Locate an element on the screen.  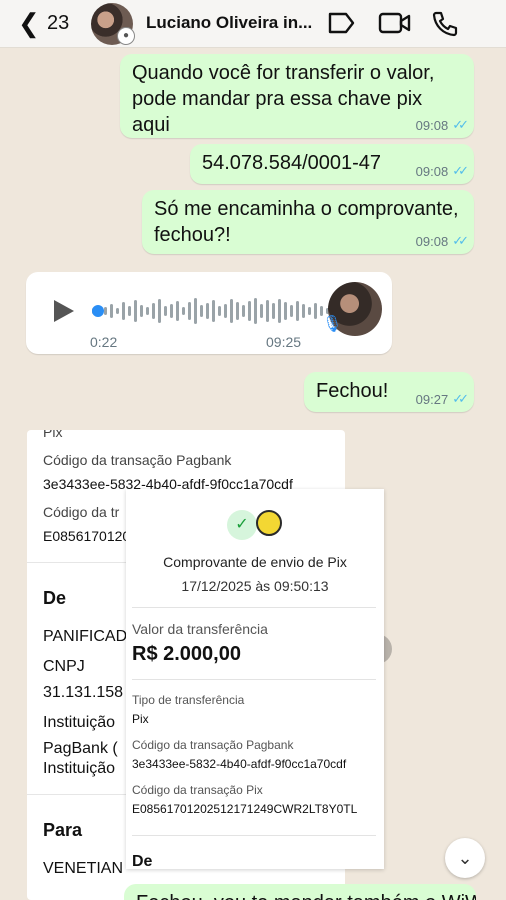
voice-call-icon is located at coordinates (445, 23).